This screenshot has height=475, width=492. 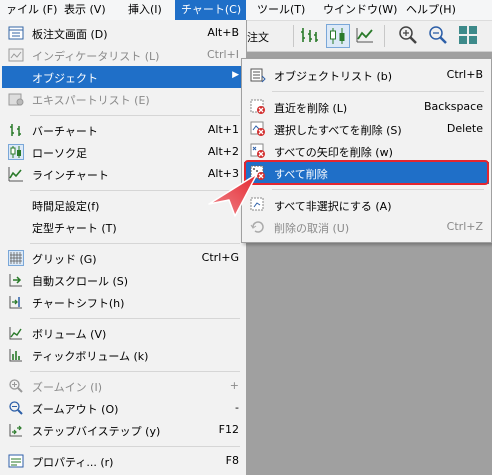 What do you see at coordinates (64, 259) in the screenshot?
I see `menu-item-label: グリッド (G)` at bounding box center [64, 259].